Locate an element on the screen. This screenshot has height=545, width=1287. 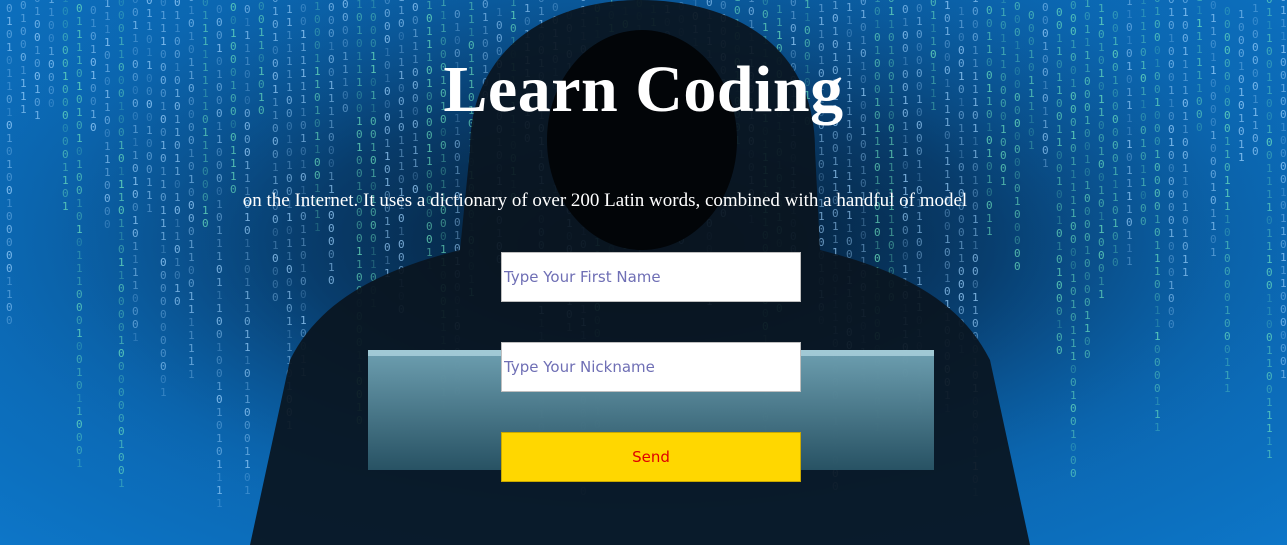
send-button: Send is located at coordinates (651, 457).